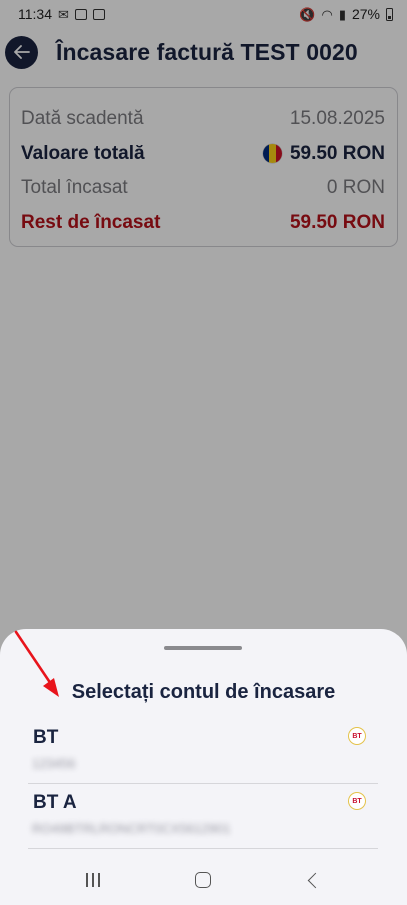  Describe the element at coordinates (203, 816) in the screenshot. I see `account-item-bt-a: BT A RO49BTRLRONCRT0CX5612901 BT` at that location.